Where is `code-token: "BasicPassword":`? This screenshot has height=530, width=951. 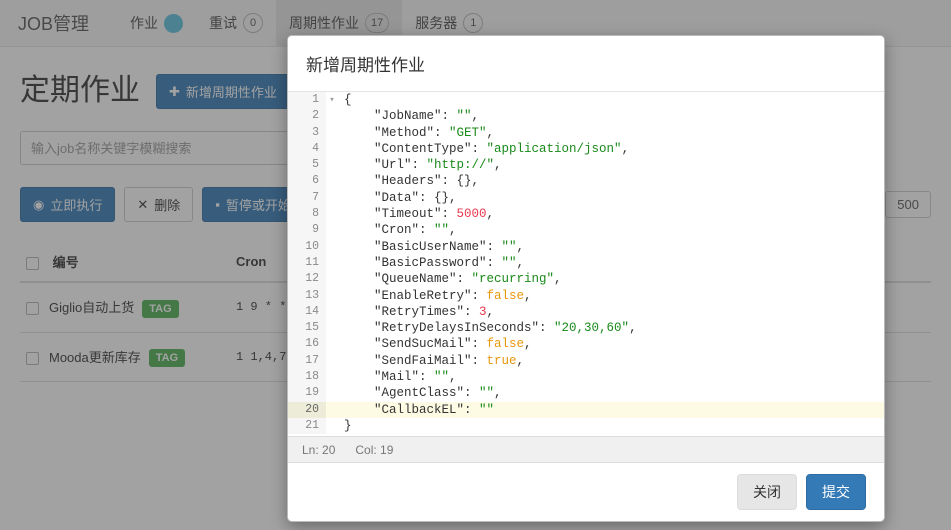
code-token: "BasicPassword": is located at coordinates (423, 262).